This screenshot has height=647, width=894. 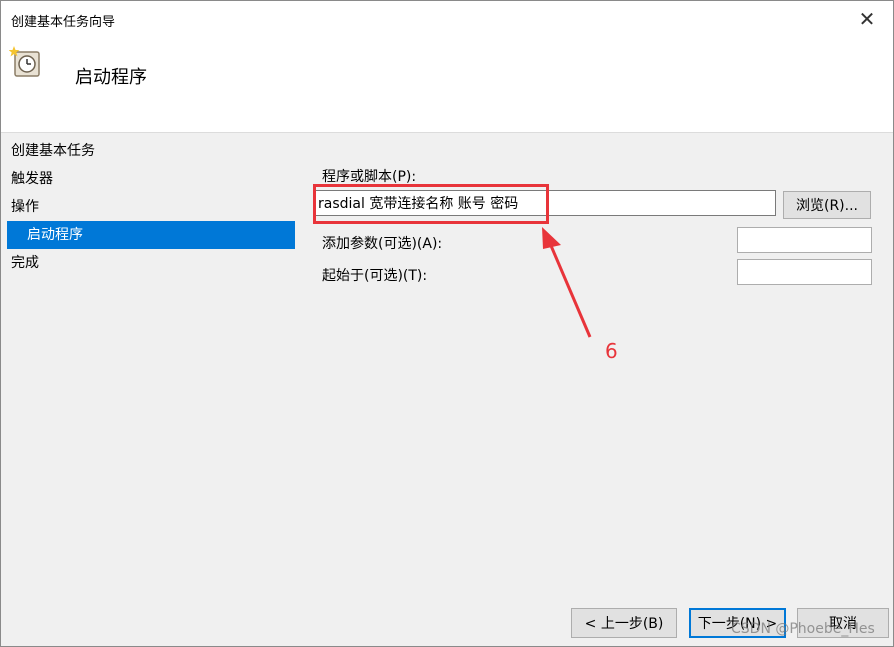 I want to click on step-trigger: 触发器, so click(x=151, y=179).